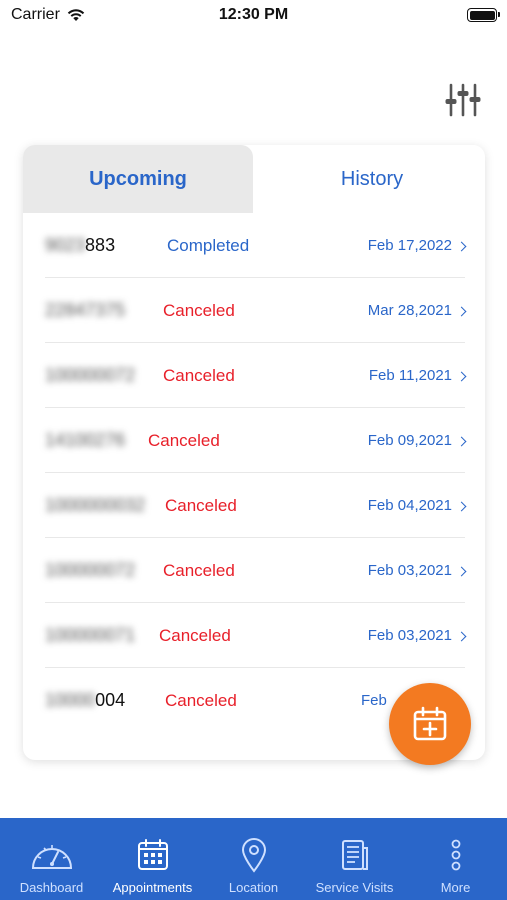  Describe the element at coordinates (256, 440) in the screenshot. I see `list-item: 14100276 Canceled Feb 09,2021` at that location.